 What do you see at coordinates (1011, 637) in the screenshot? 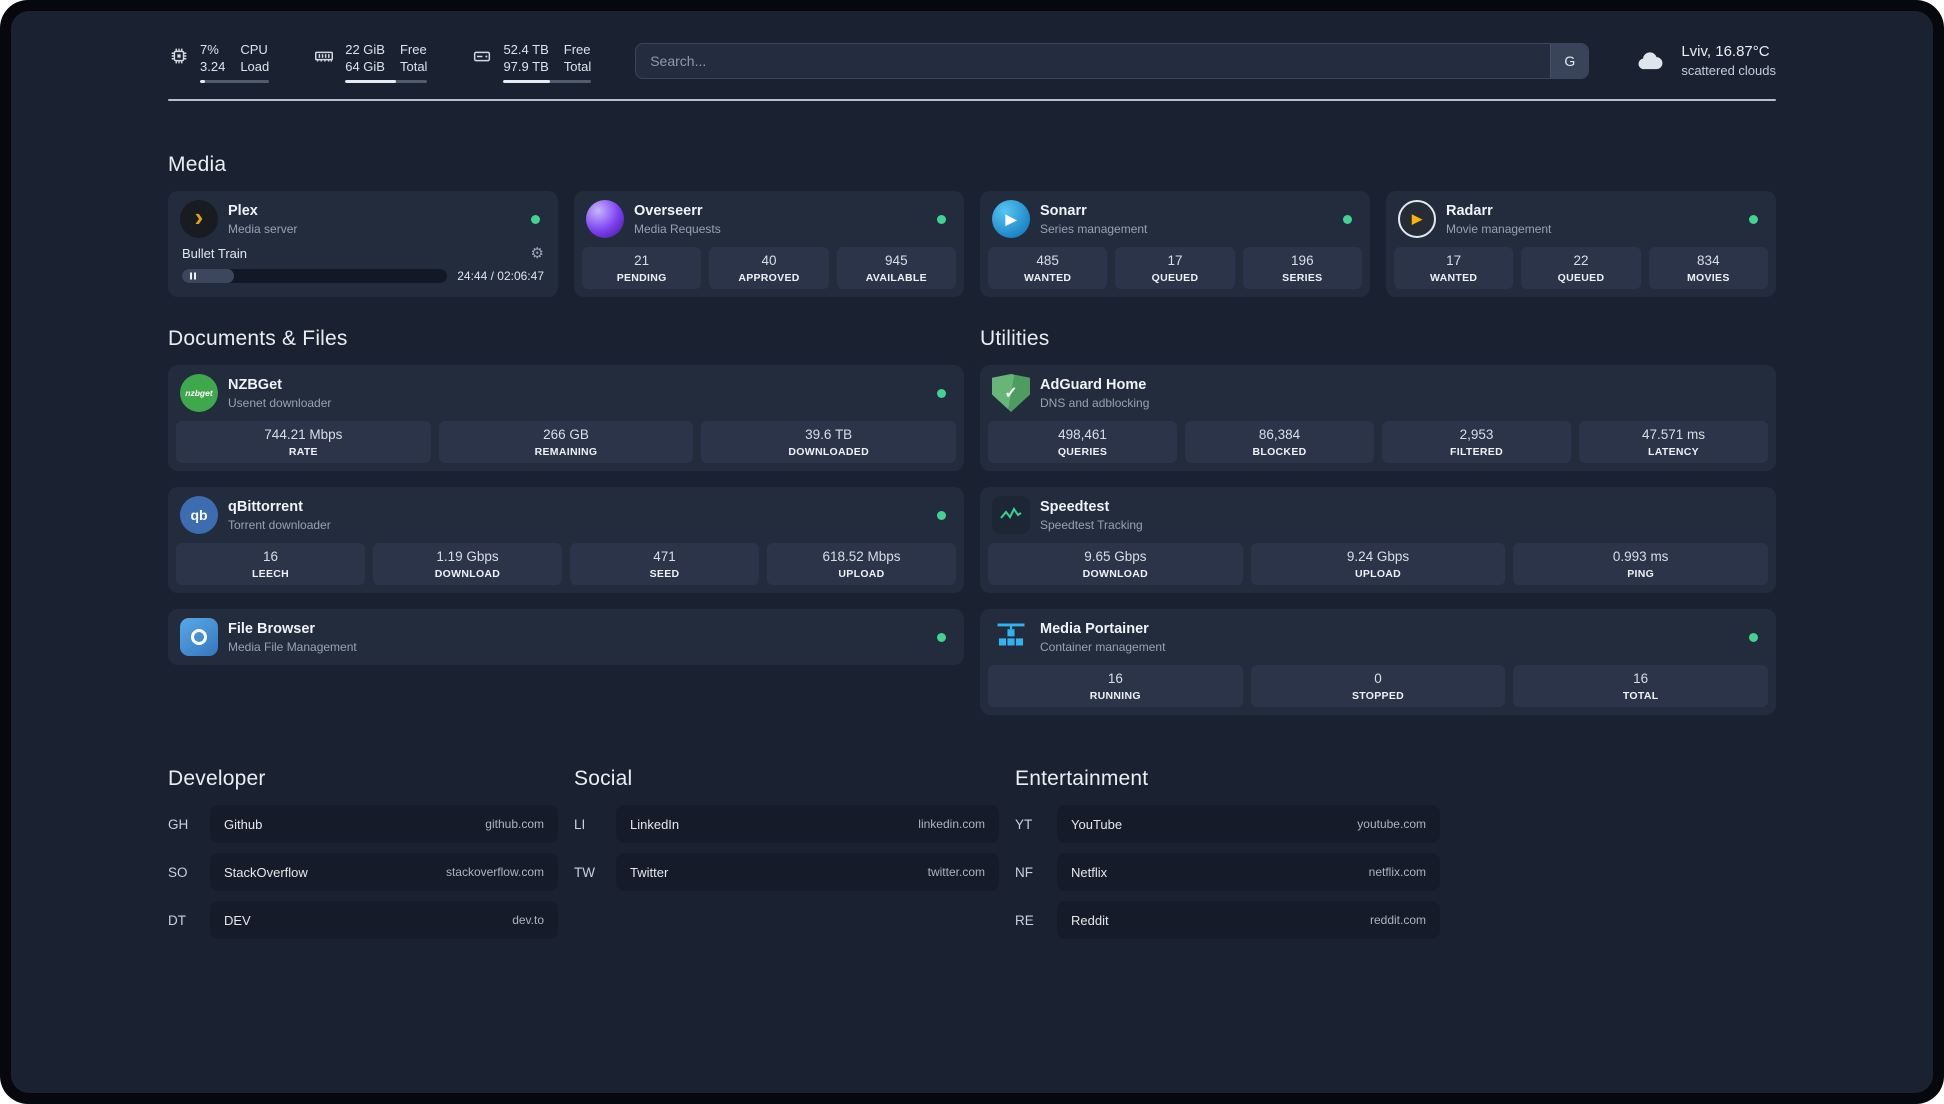
I see `portainer-crane-icon` at bounding box center [1011, 637].